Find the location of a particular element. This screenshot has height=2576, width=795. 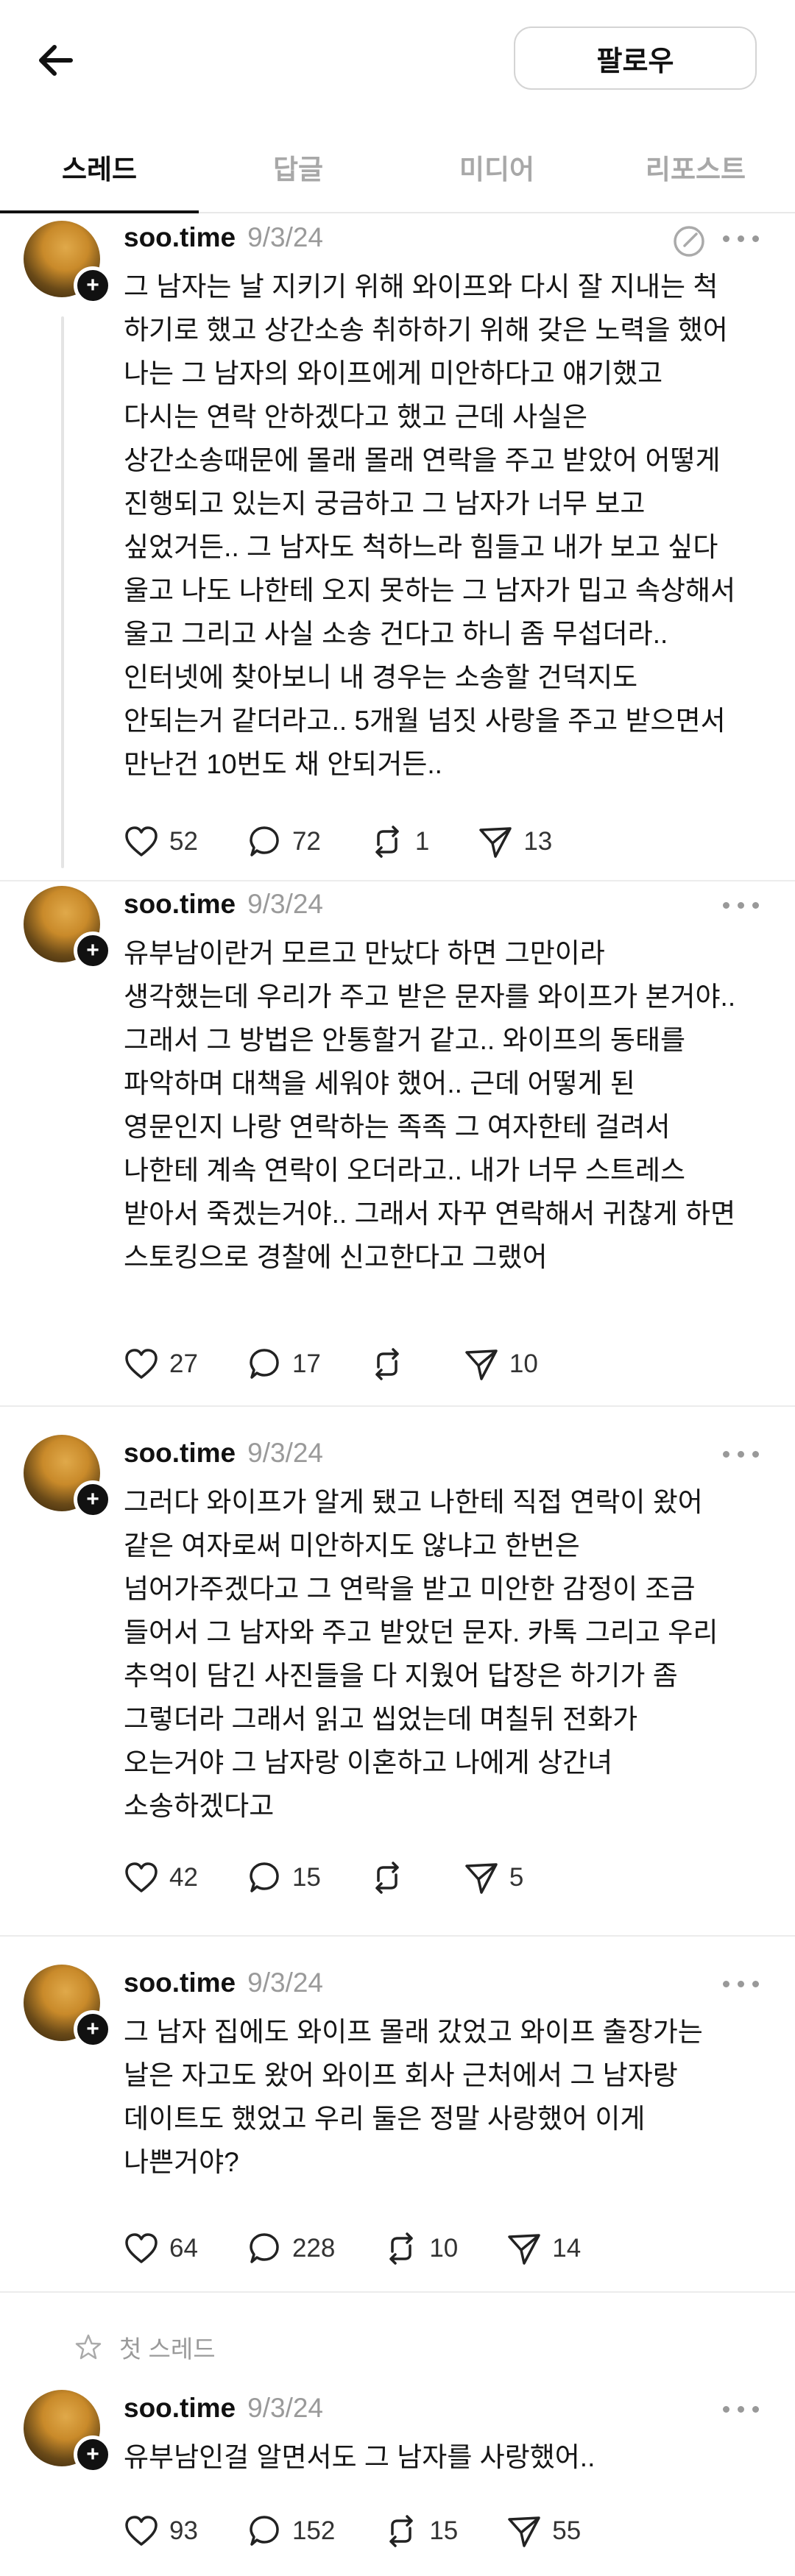

reply-count: 152 is located at coordinates (314, 2530).